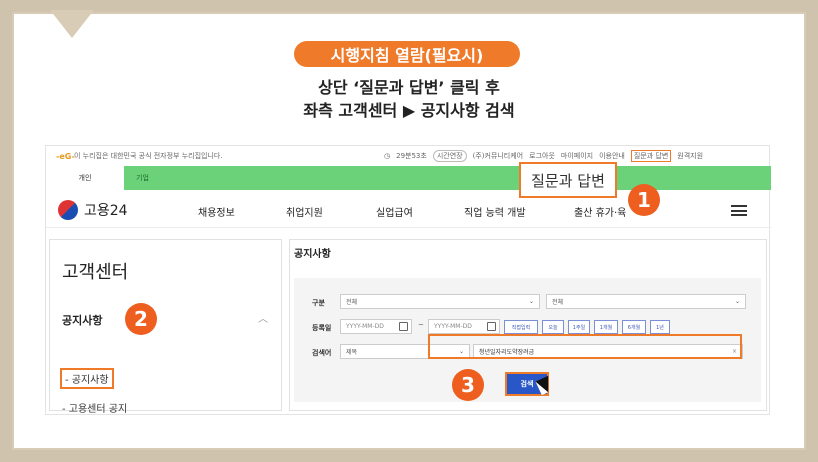 The image size is (818, 462). I want to click on brand-logo: 고용24, so click(93, 210).